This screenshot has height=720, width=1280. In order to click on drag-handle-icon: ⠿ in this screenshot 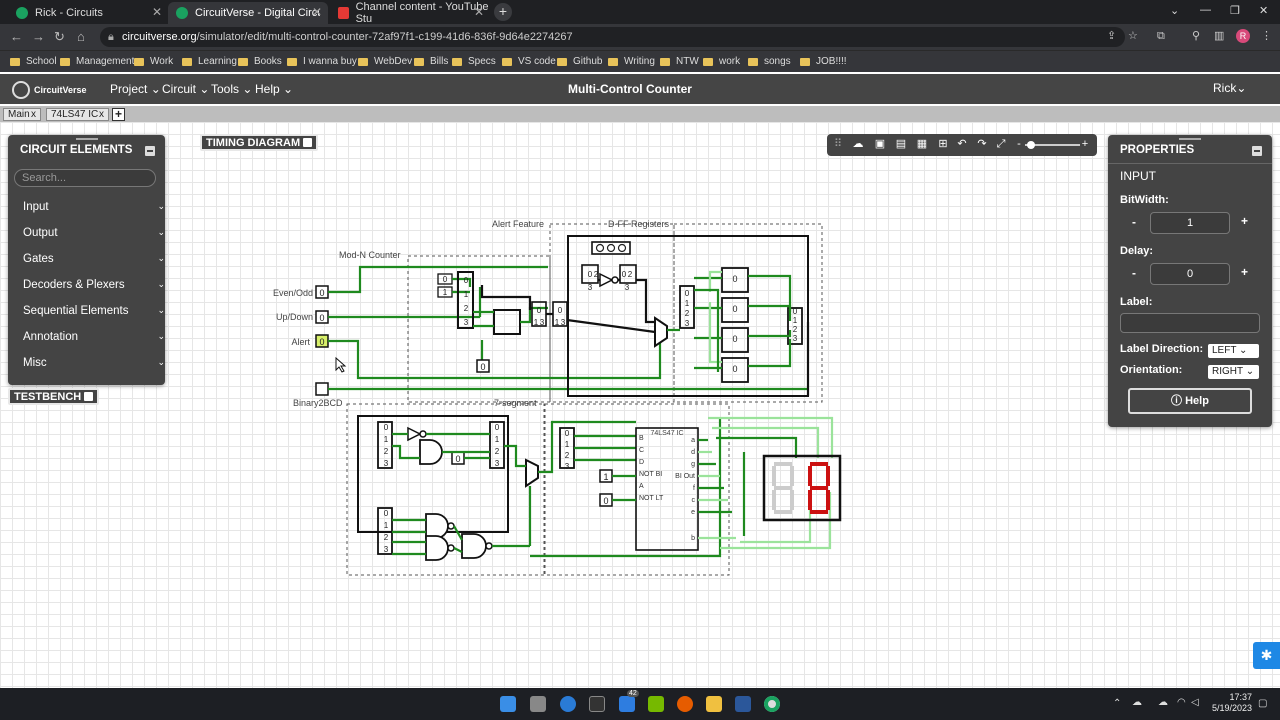, I will do `click(838, 144)`.